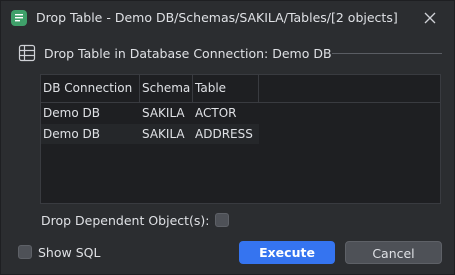 The width and height of the screenshot is (455, 275). I want to click on database-sql-icon, so click(19, 18).